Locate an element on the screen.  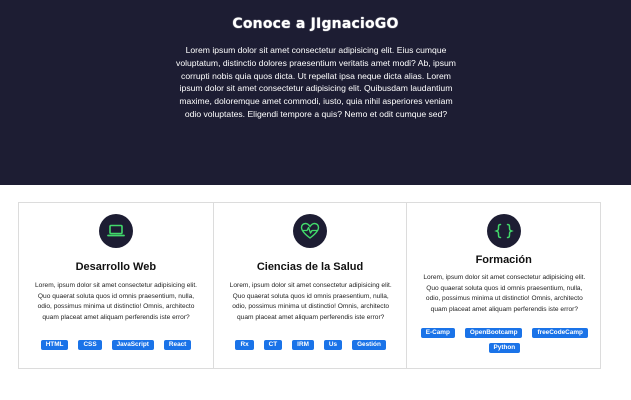
tag-badge: Python is located at coordinates (504, 348).